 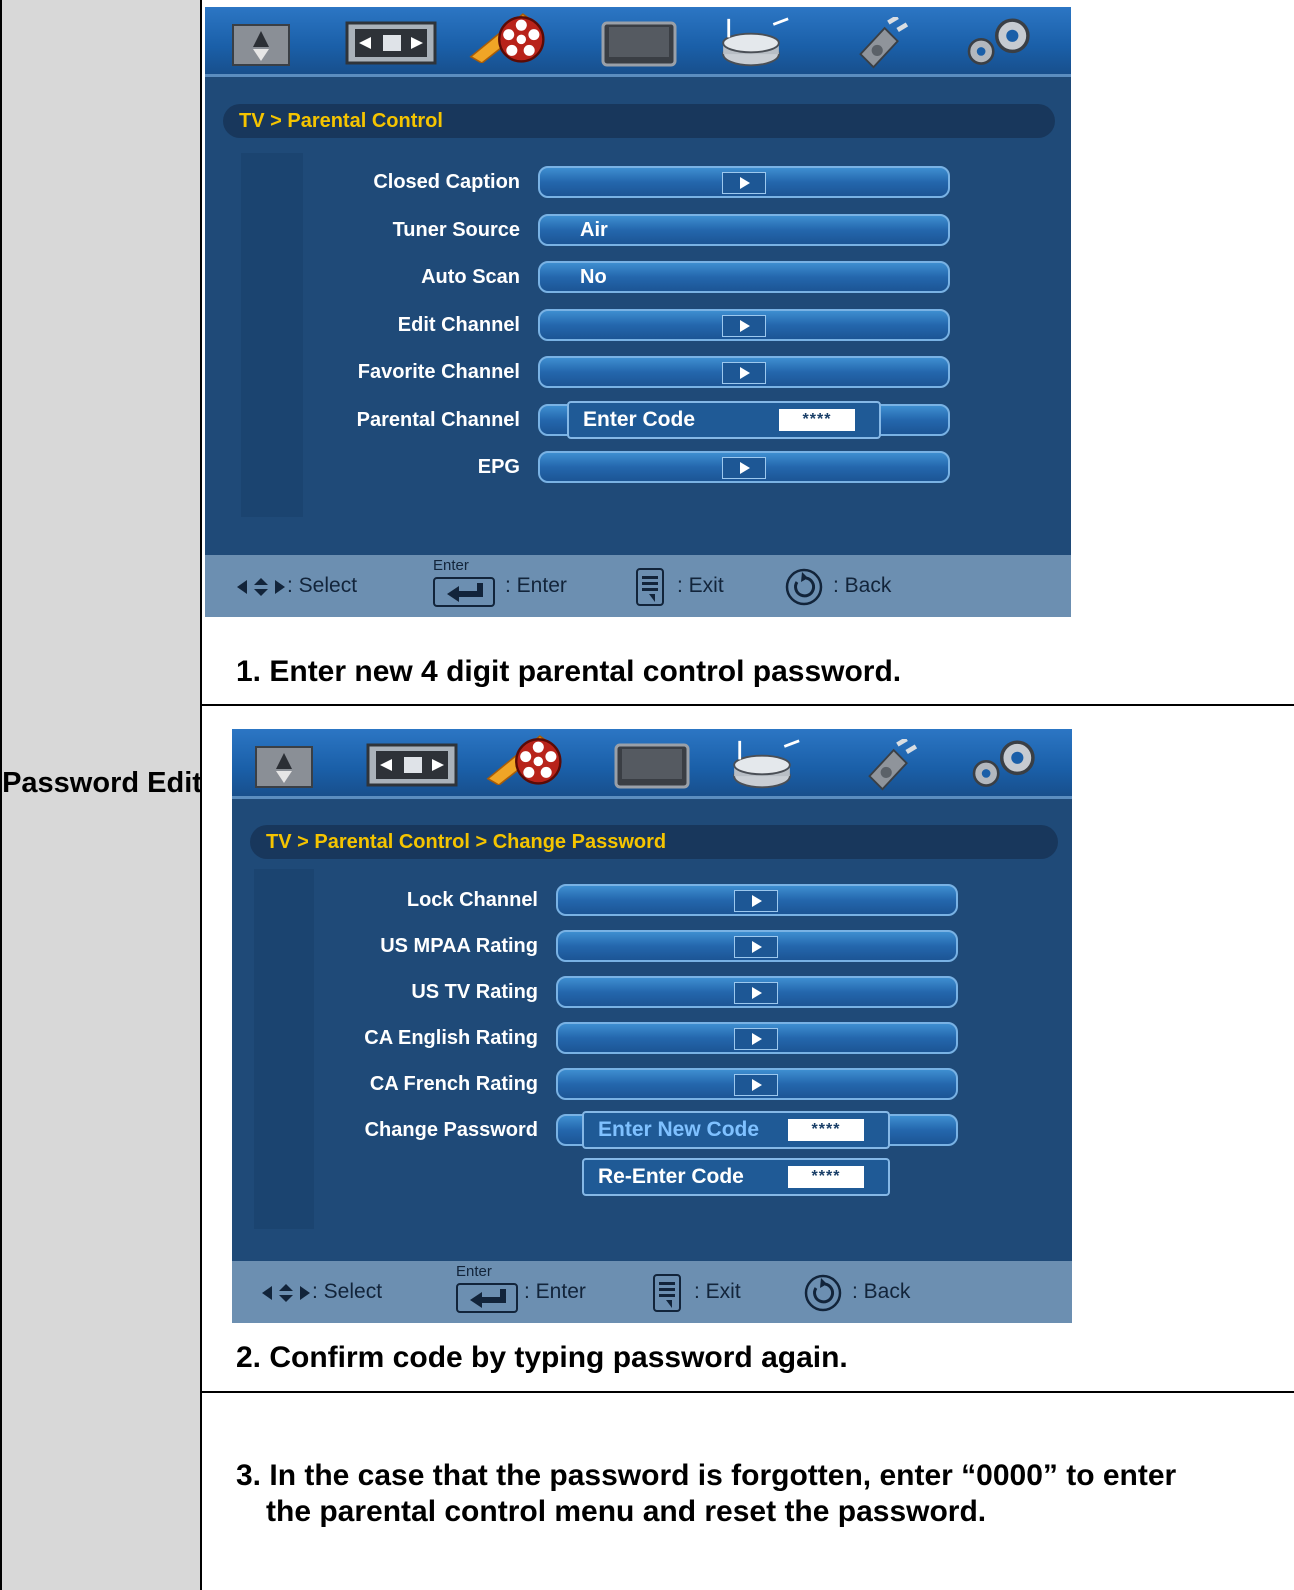 I want to click on footer-select-hint: : Select, so click(x=322, y=585).